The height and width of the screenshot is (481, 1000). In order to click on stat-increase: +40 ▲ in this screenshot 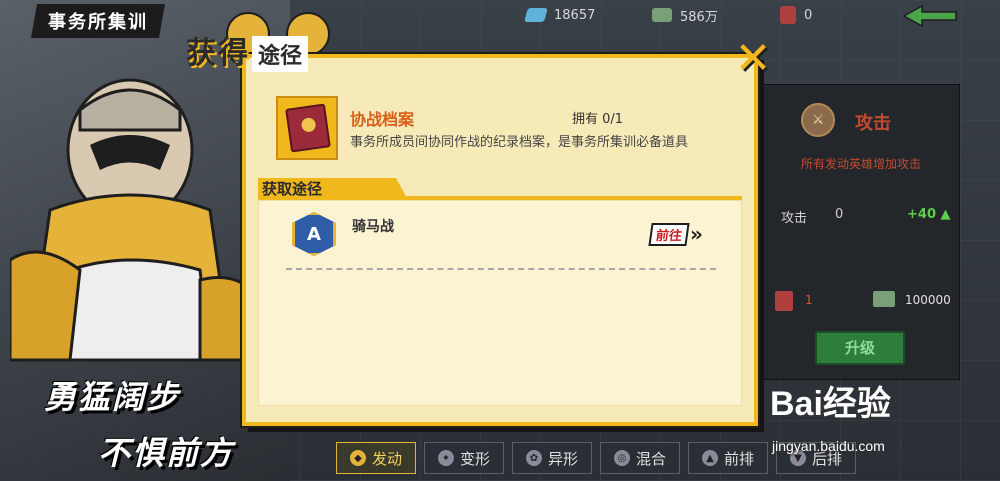, I will do `click(929, 214)`.